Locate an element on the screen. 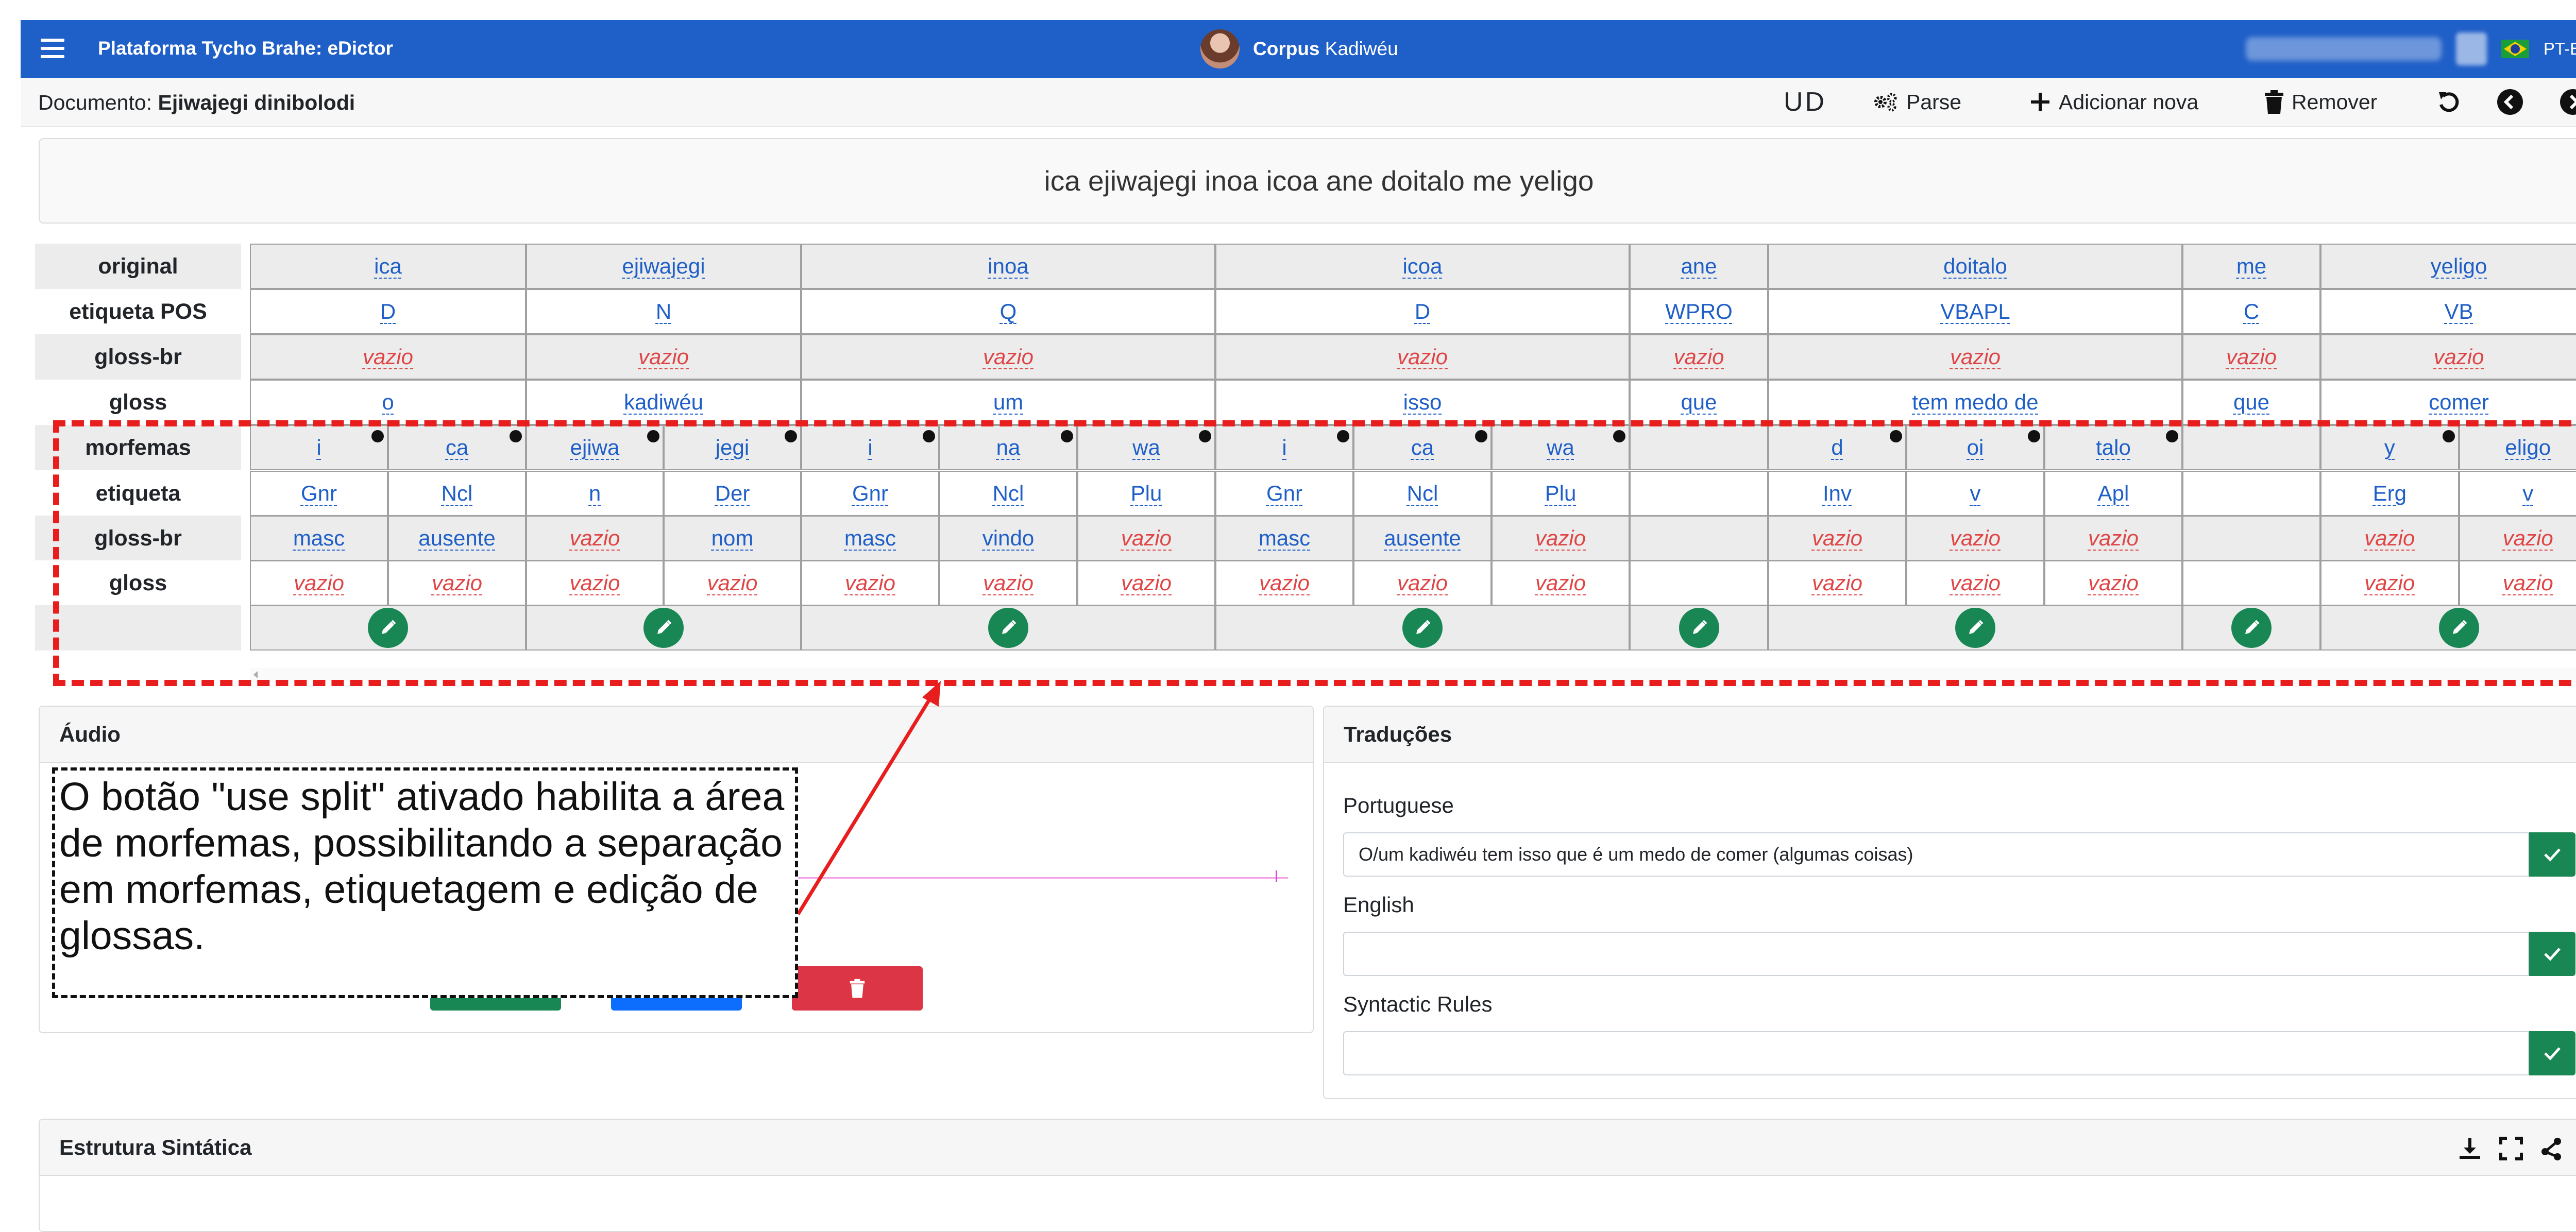 The image size is (2576, 1232). word-pos-cell: WPRO is located at coordinates (1699, 311).